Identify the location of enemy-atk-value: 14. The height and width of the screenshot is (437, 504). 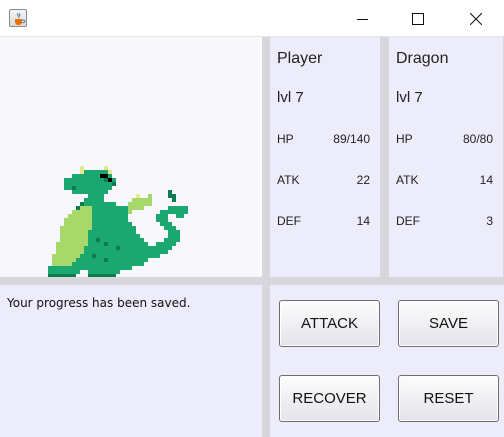
(486, 180).